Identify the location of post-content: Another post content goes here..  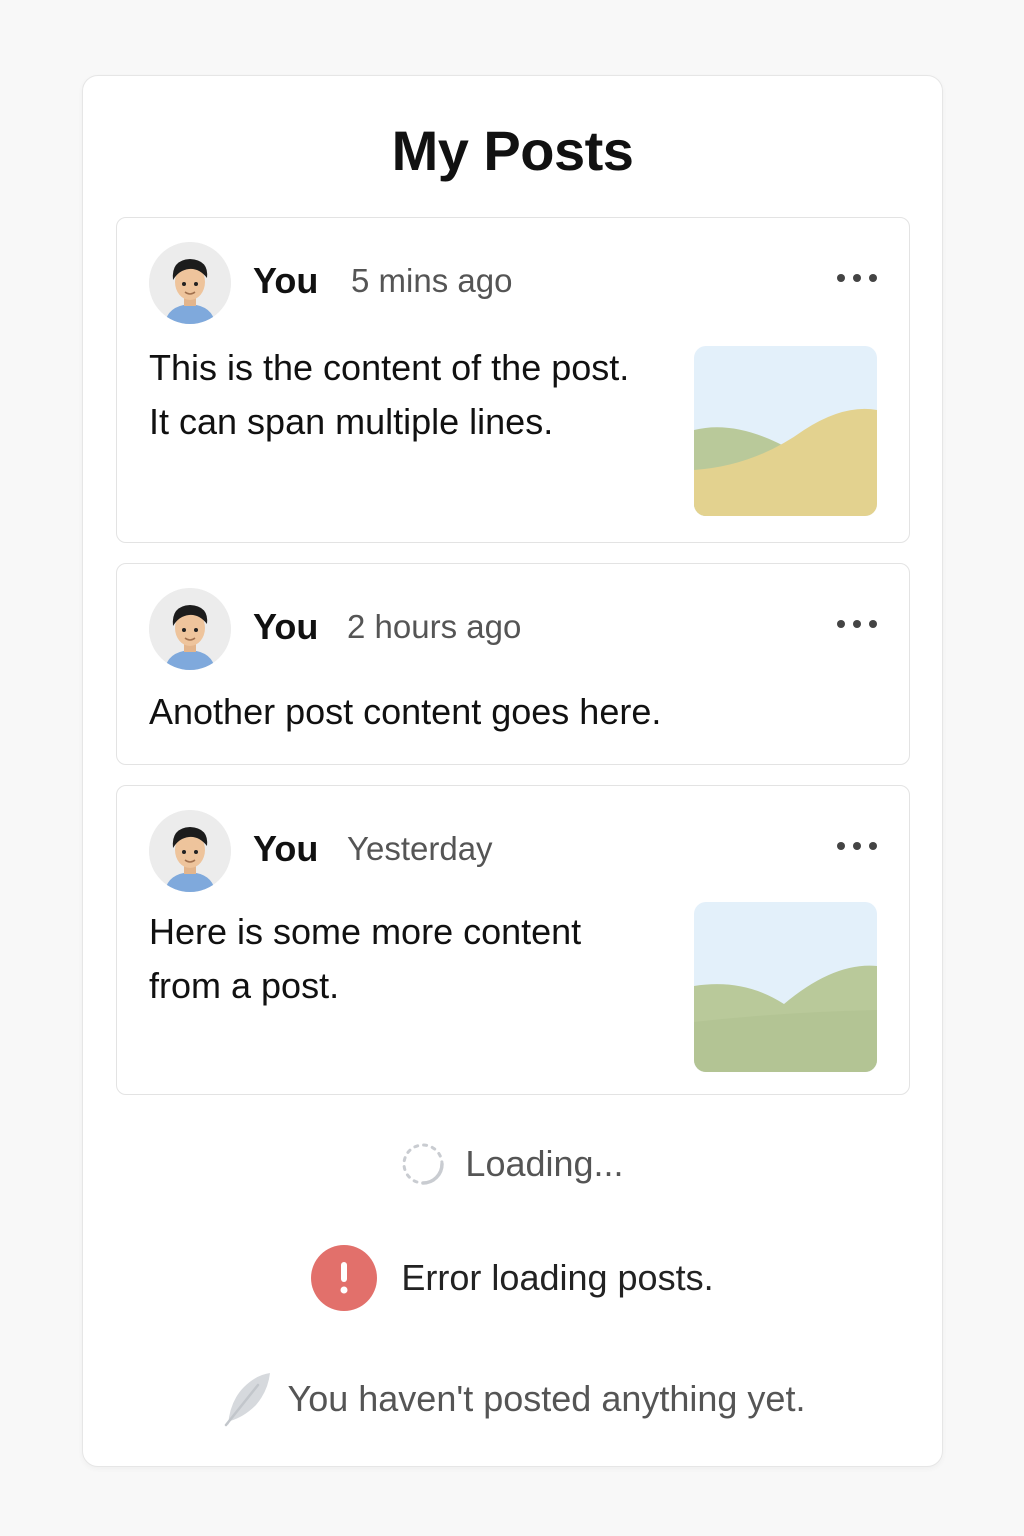
(405, 712).